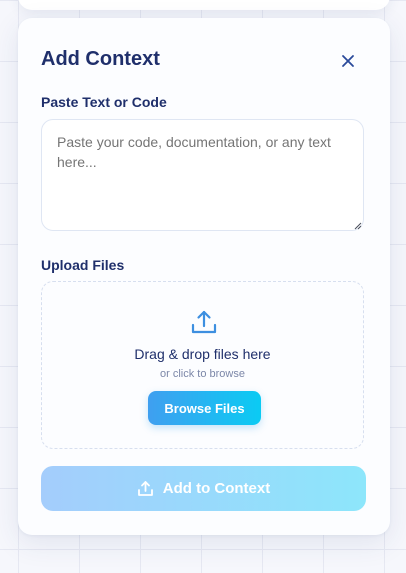  What do you see at coordinates (104, 102) in the screenshot?
I see `paste-section-label: Paste Text or Code` at bounding box center [104, 102].